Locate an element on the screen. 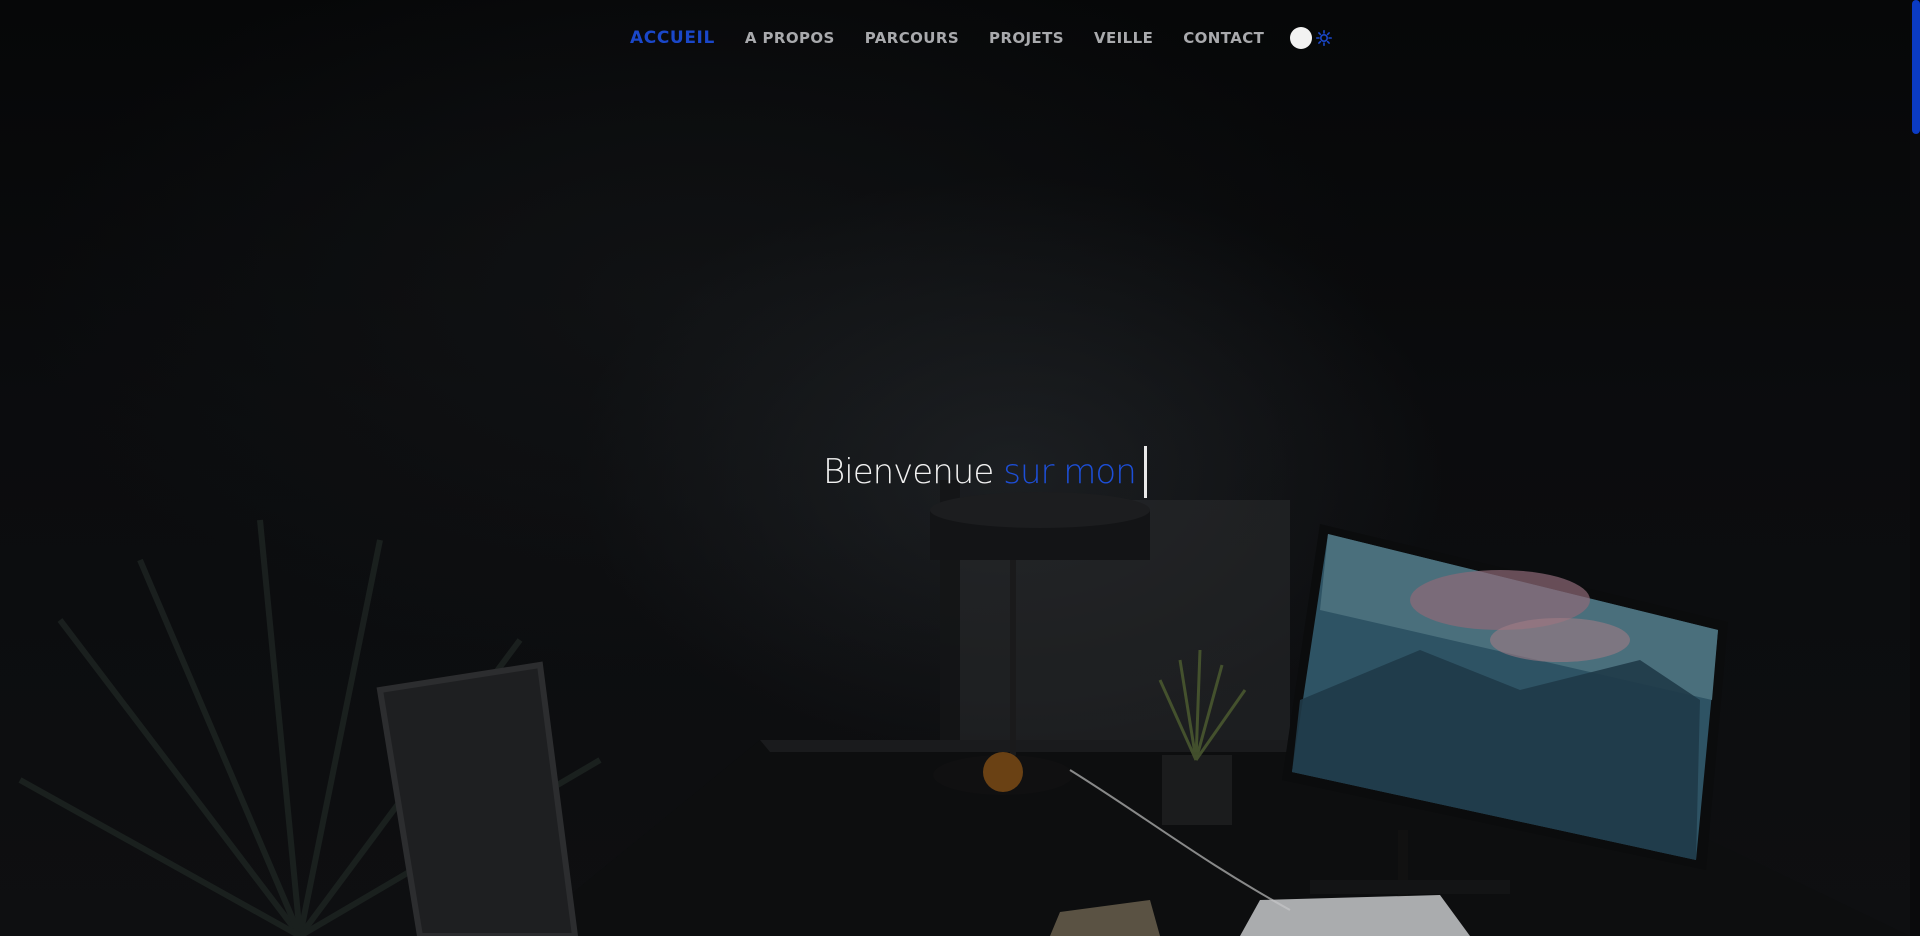  headline-text-accent: sur mon is located at coordinates (1070, 472).